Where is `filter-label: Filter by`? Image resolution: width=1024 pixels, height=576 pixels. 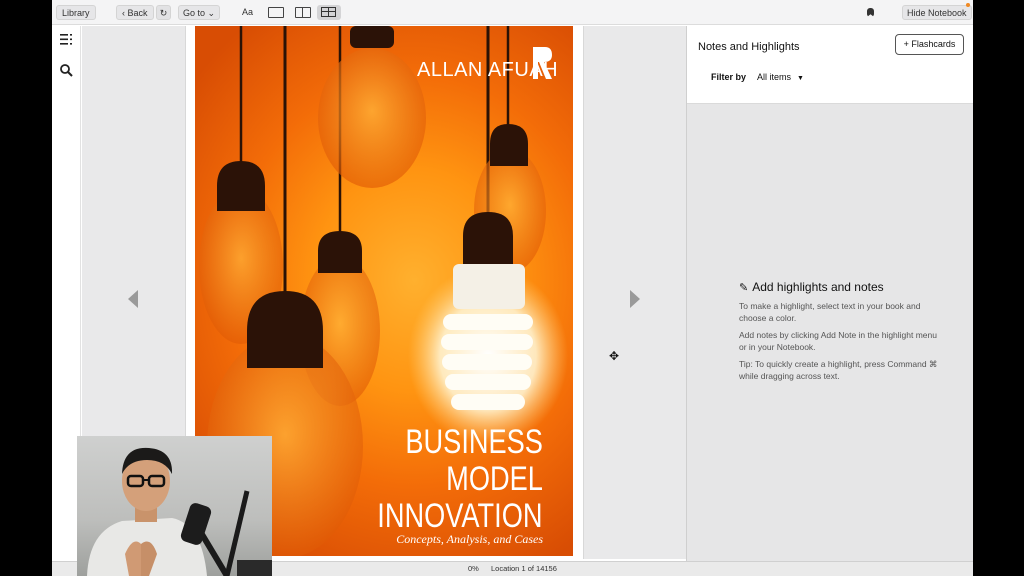
filter-label: Filter by is located at coordinates (729, 77).